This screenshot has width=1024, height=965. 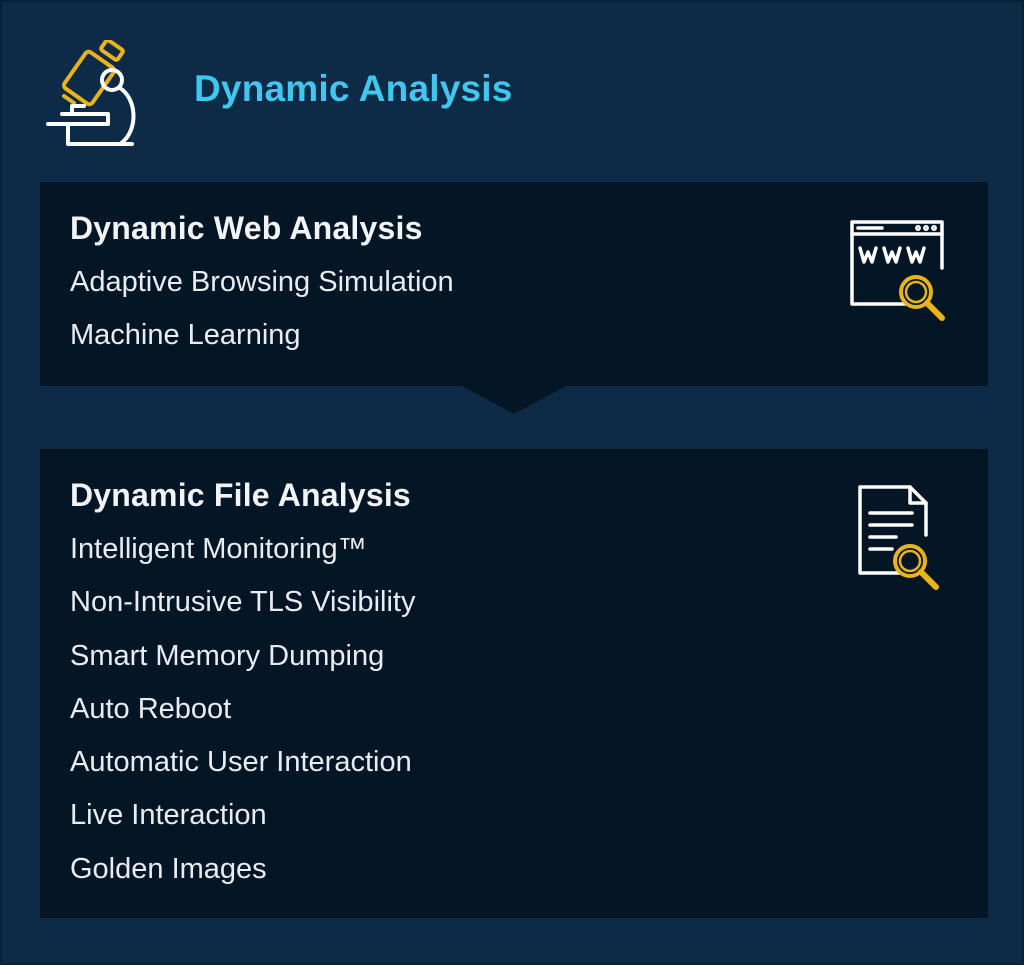 I want to click on microscope-icon, so click(x=91, y=93).